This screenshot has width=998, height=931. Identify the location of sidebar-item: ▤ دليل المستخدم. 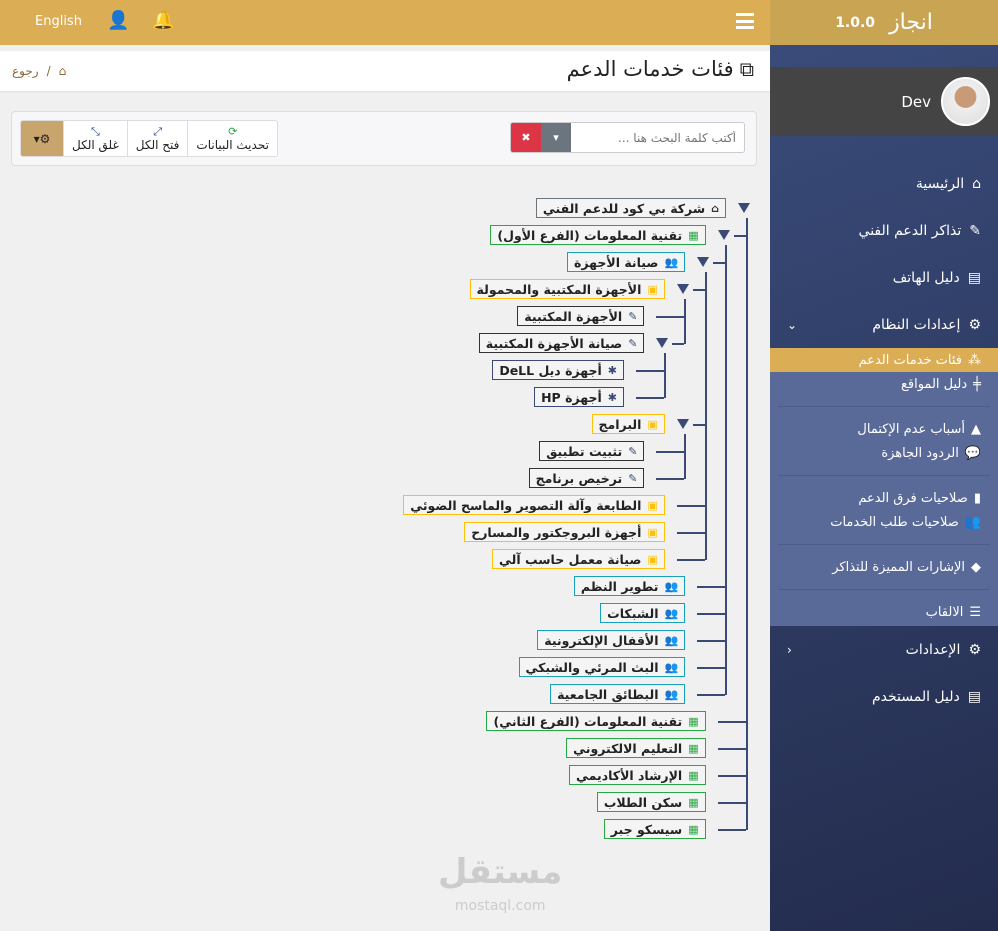
(884, 696).